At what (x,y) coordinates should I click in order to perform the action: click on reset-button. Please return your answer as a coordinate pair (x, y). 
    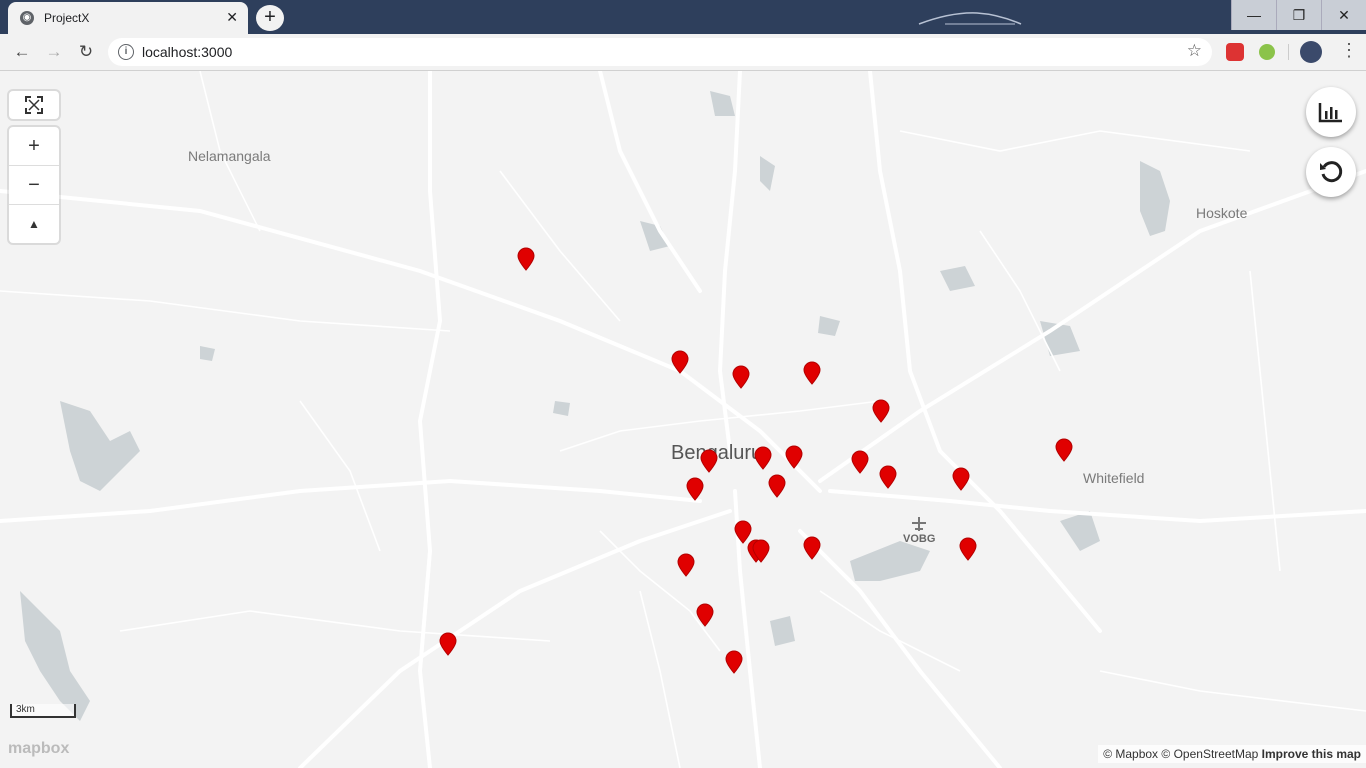
    Looking at the image, I should click on (1331, 172).